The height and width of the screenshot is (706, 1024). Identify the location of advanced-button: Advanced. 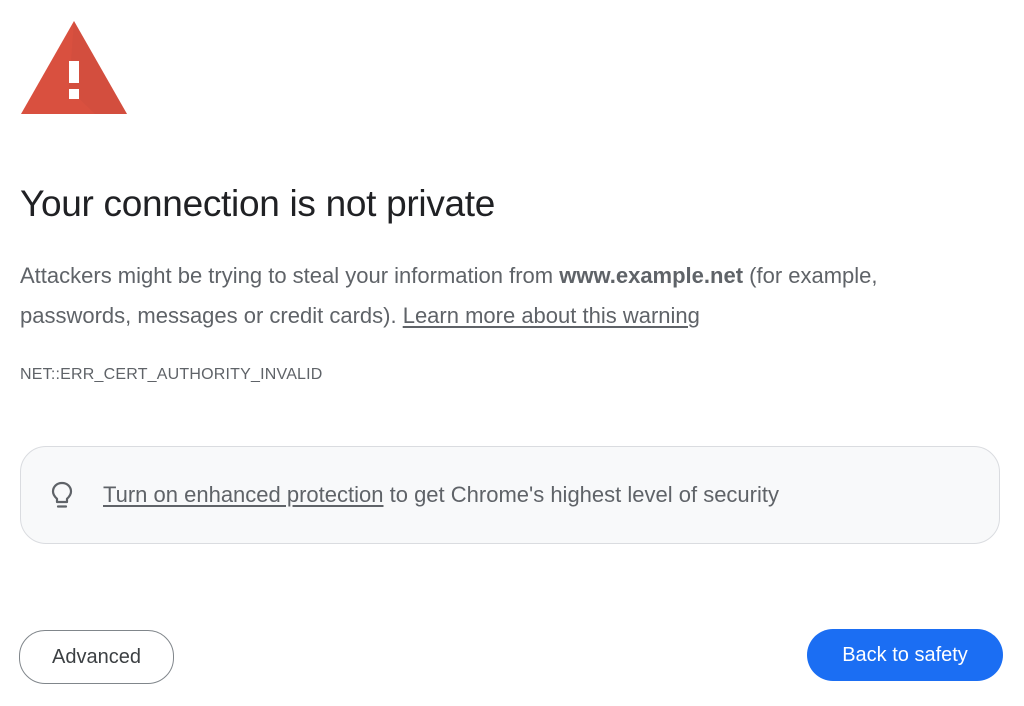
(96, 657).